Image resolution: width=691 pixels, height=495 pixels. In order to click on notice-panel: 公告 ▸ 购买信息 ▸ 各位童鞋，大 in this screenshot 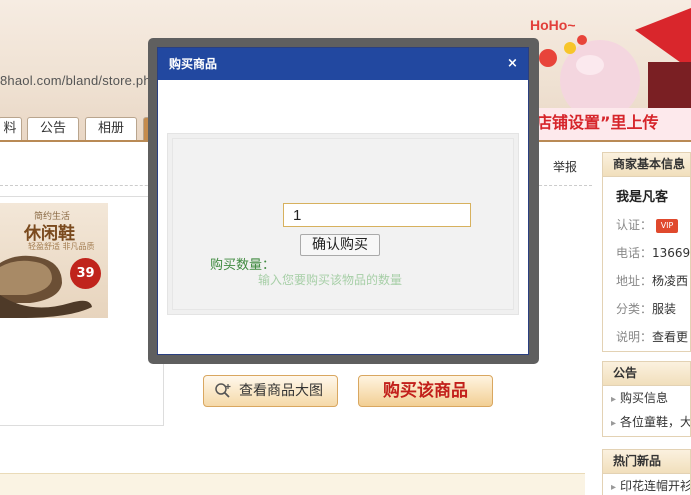, I will do `click(646, 399)`.